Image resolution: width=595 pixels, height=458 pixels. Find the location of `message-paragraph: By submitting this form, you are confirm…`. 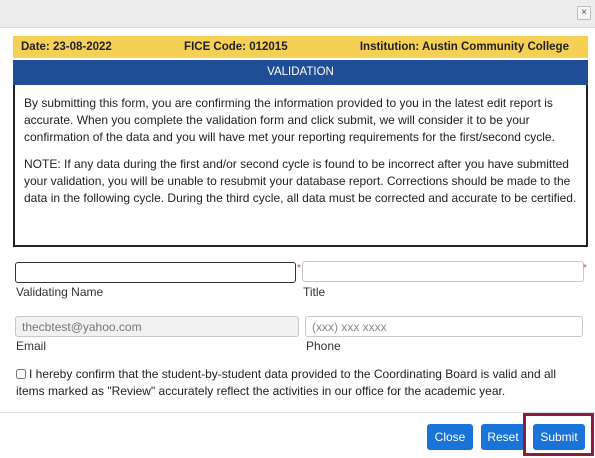

message-paragraph: By submitting this form, you are confirm… is located at coordinates (289, 120).